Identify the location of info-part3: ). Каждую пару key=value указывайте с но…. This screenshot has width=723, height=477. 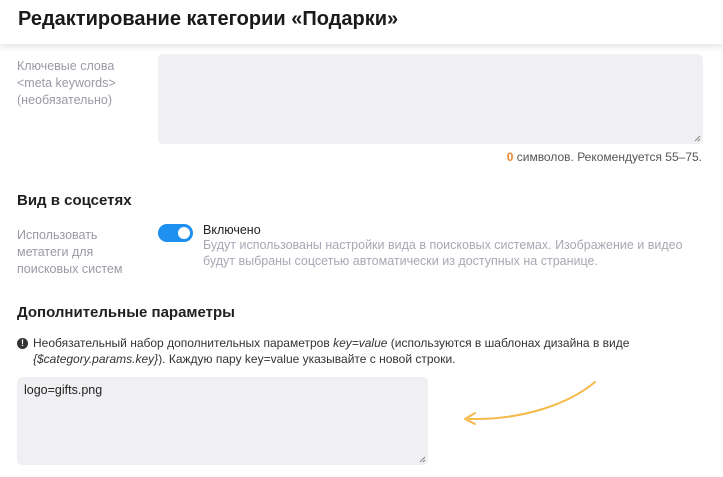
(307, 359).